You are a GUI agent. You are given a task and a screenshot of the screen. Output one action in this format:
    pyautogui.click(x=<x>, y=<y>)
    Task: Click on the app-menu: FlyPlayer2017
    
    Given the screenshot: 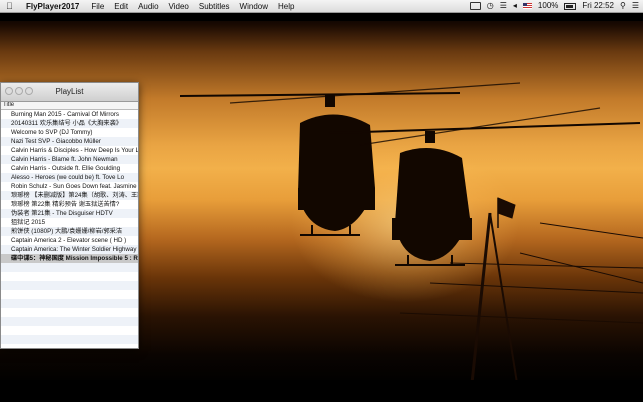 What is the action you would take?
    pyautogui.click(x=52, y=6)
    